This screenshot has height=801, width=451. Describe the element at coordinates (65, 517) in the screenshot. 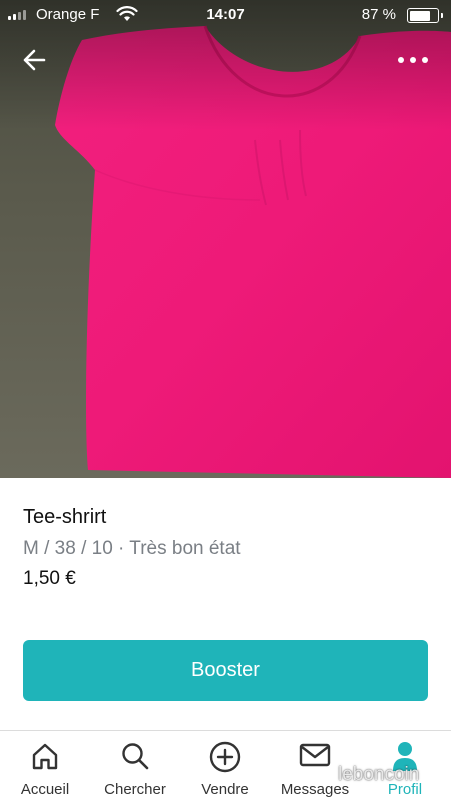

I see `listing-title: Tee-shrirt` at that location.